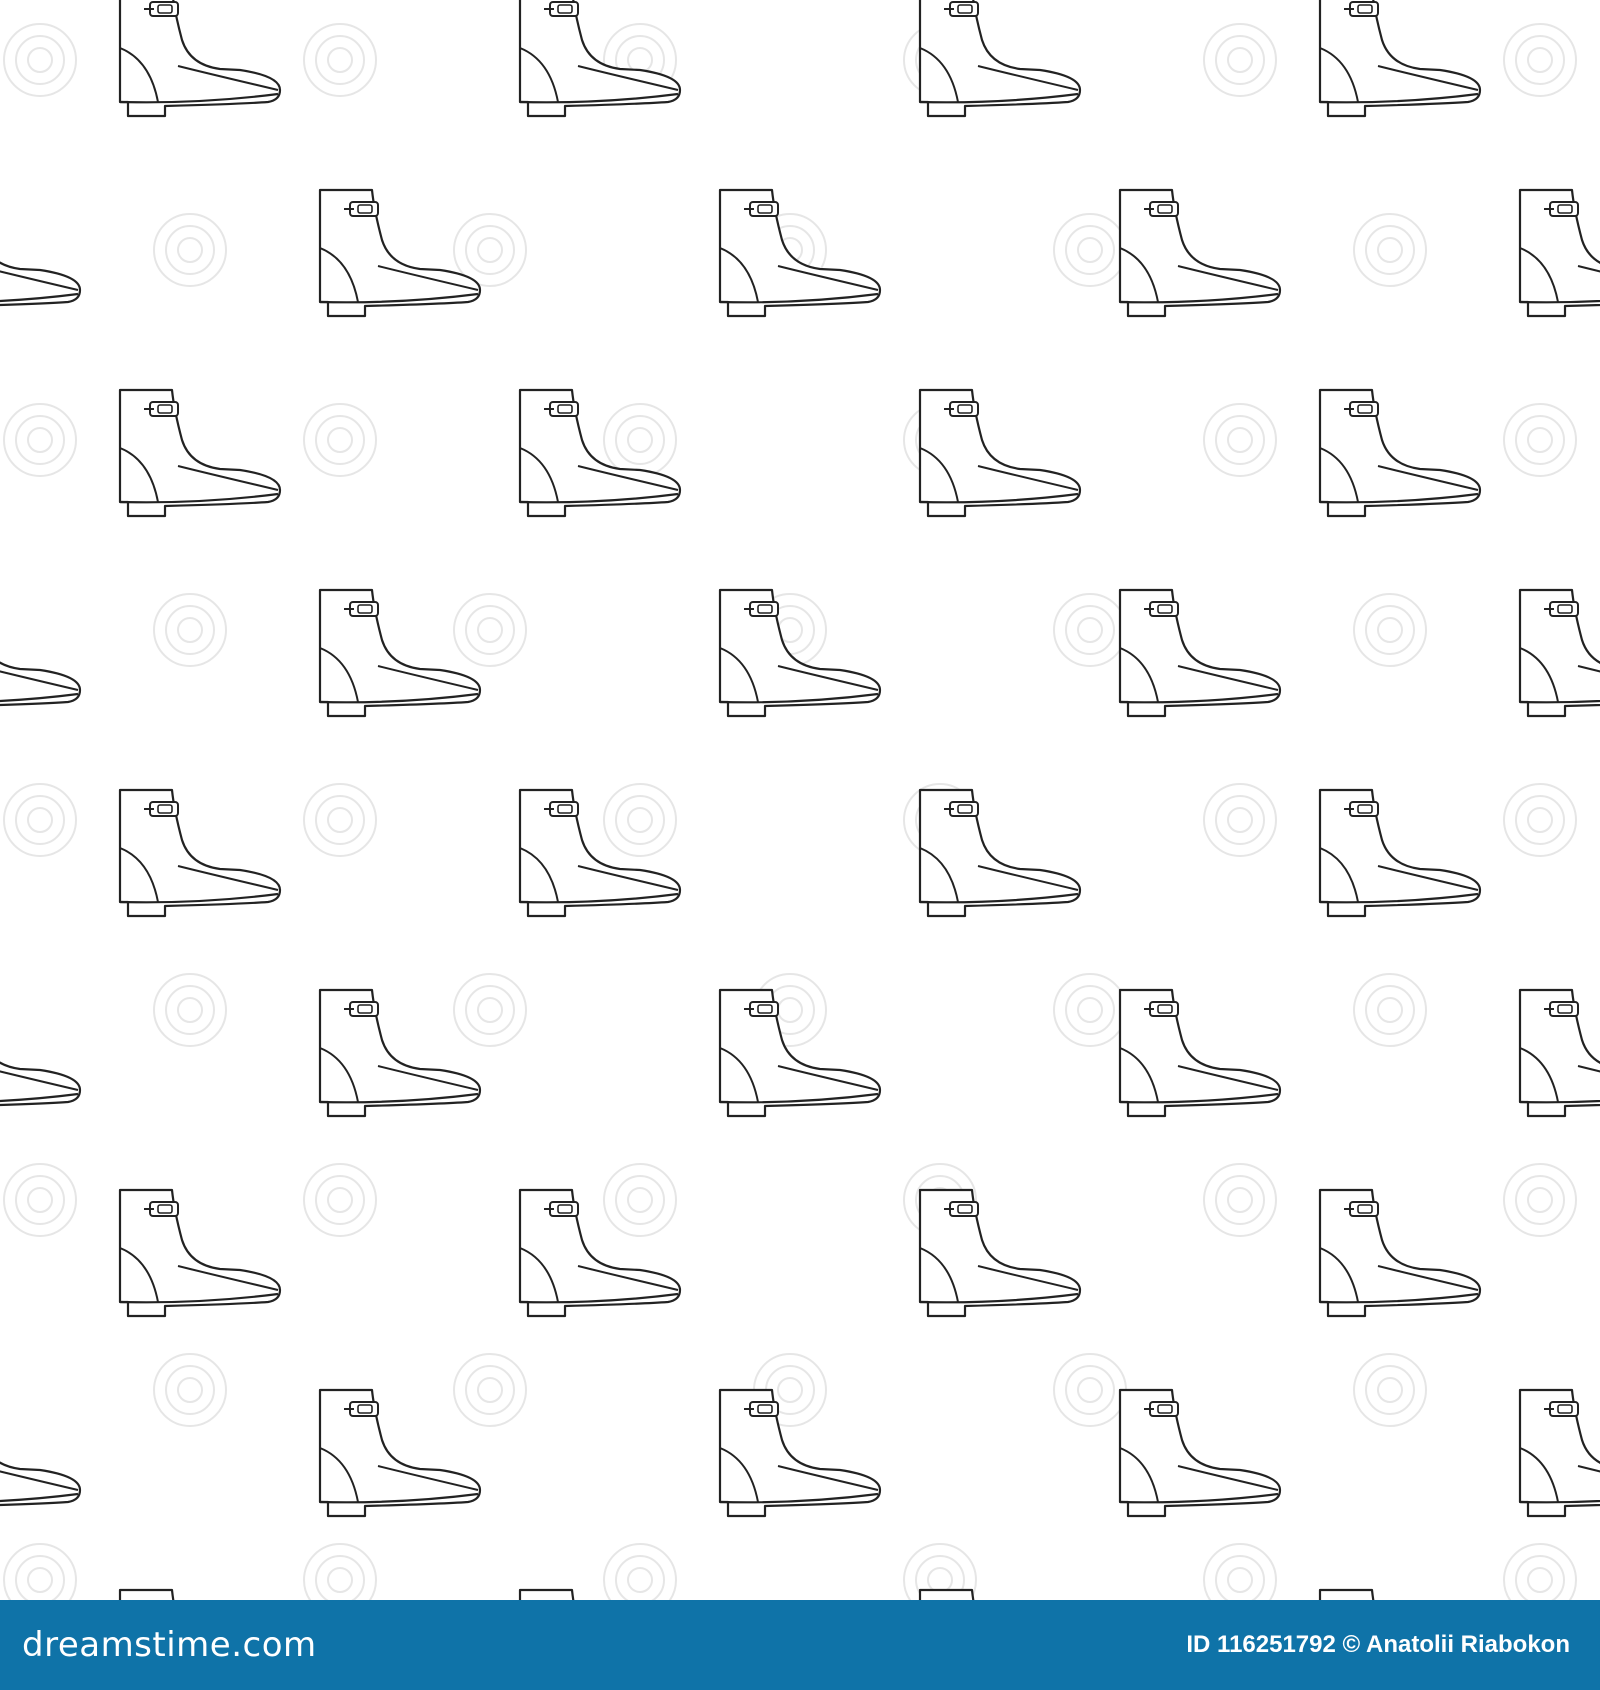 The width and height of the screenshot is (1600, 1690). I want to click on author-name: Anatolii Riabokon, so click(1468, 1644).